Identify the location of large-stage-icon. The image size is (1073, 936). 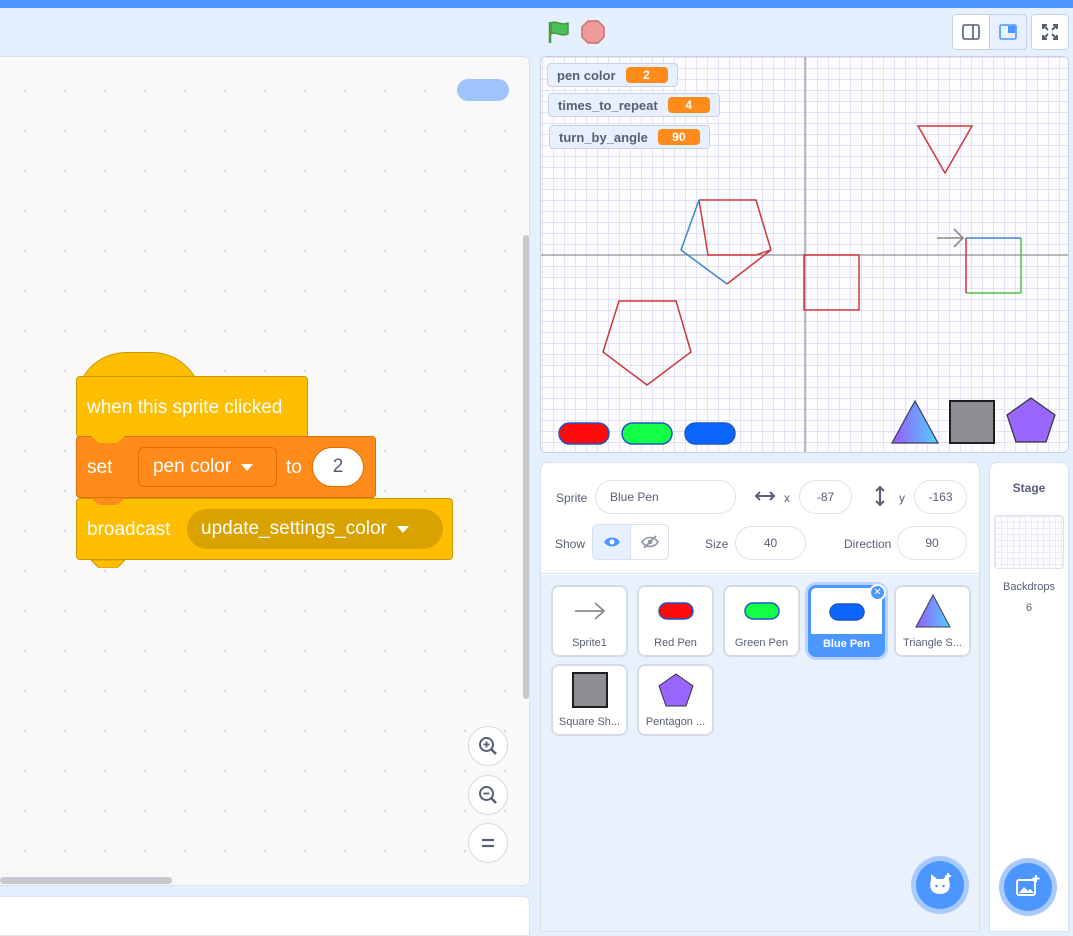
(1008, 32).